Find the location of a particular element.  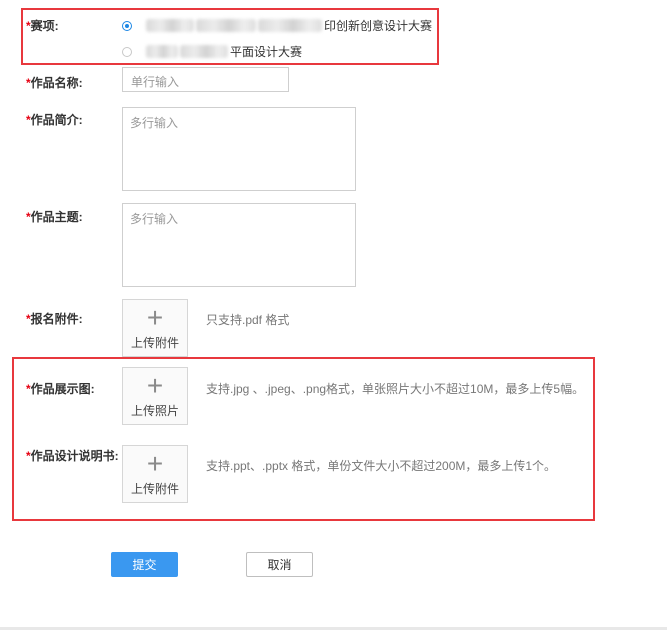

attachment-upload-button: + 上传附件 is located at coordinates (155, 328).